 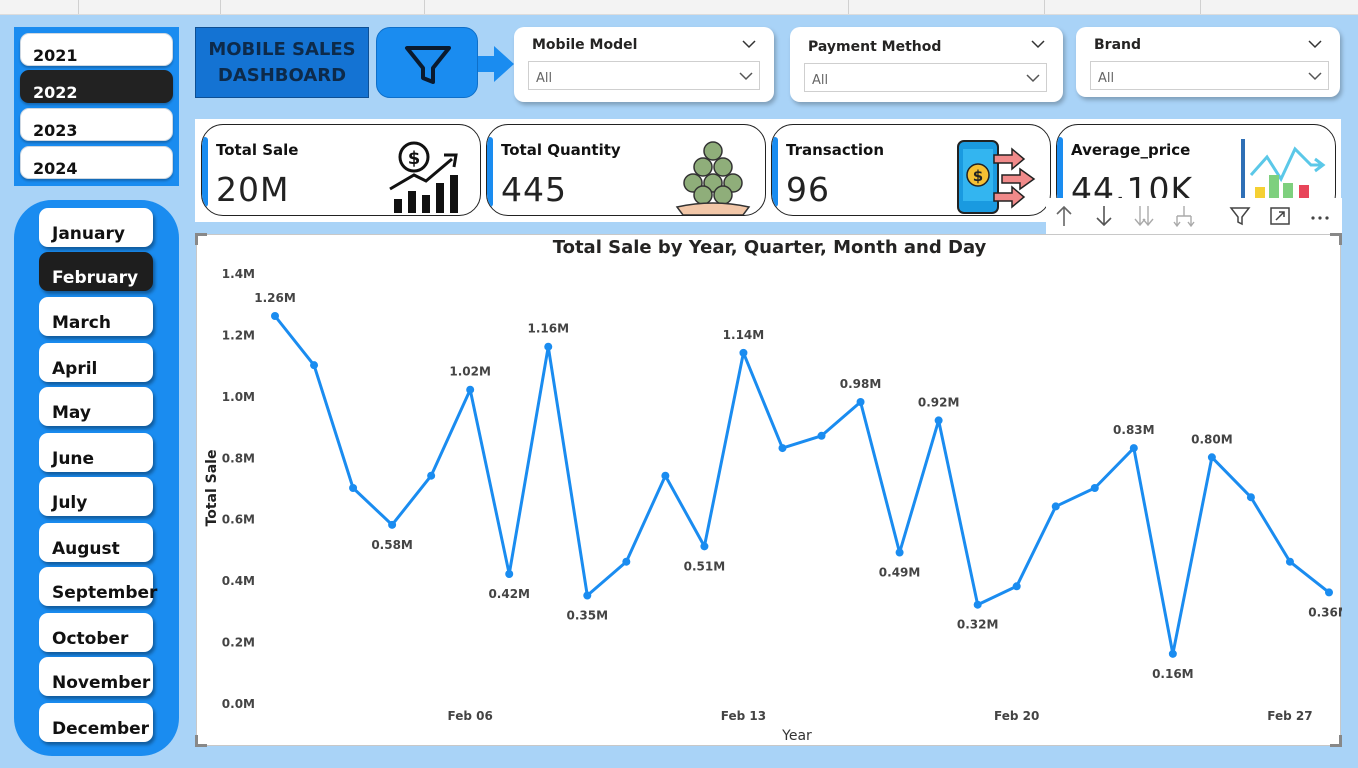 What do you see at coordinates (96, 49) in the screenshot?
I see `year-button-2021: 2021` at bounding box center [96, 49].